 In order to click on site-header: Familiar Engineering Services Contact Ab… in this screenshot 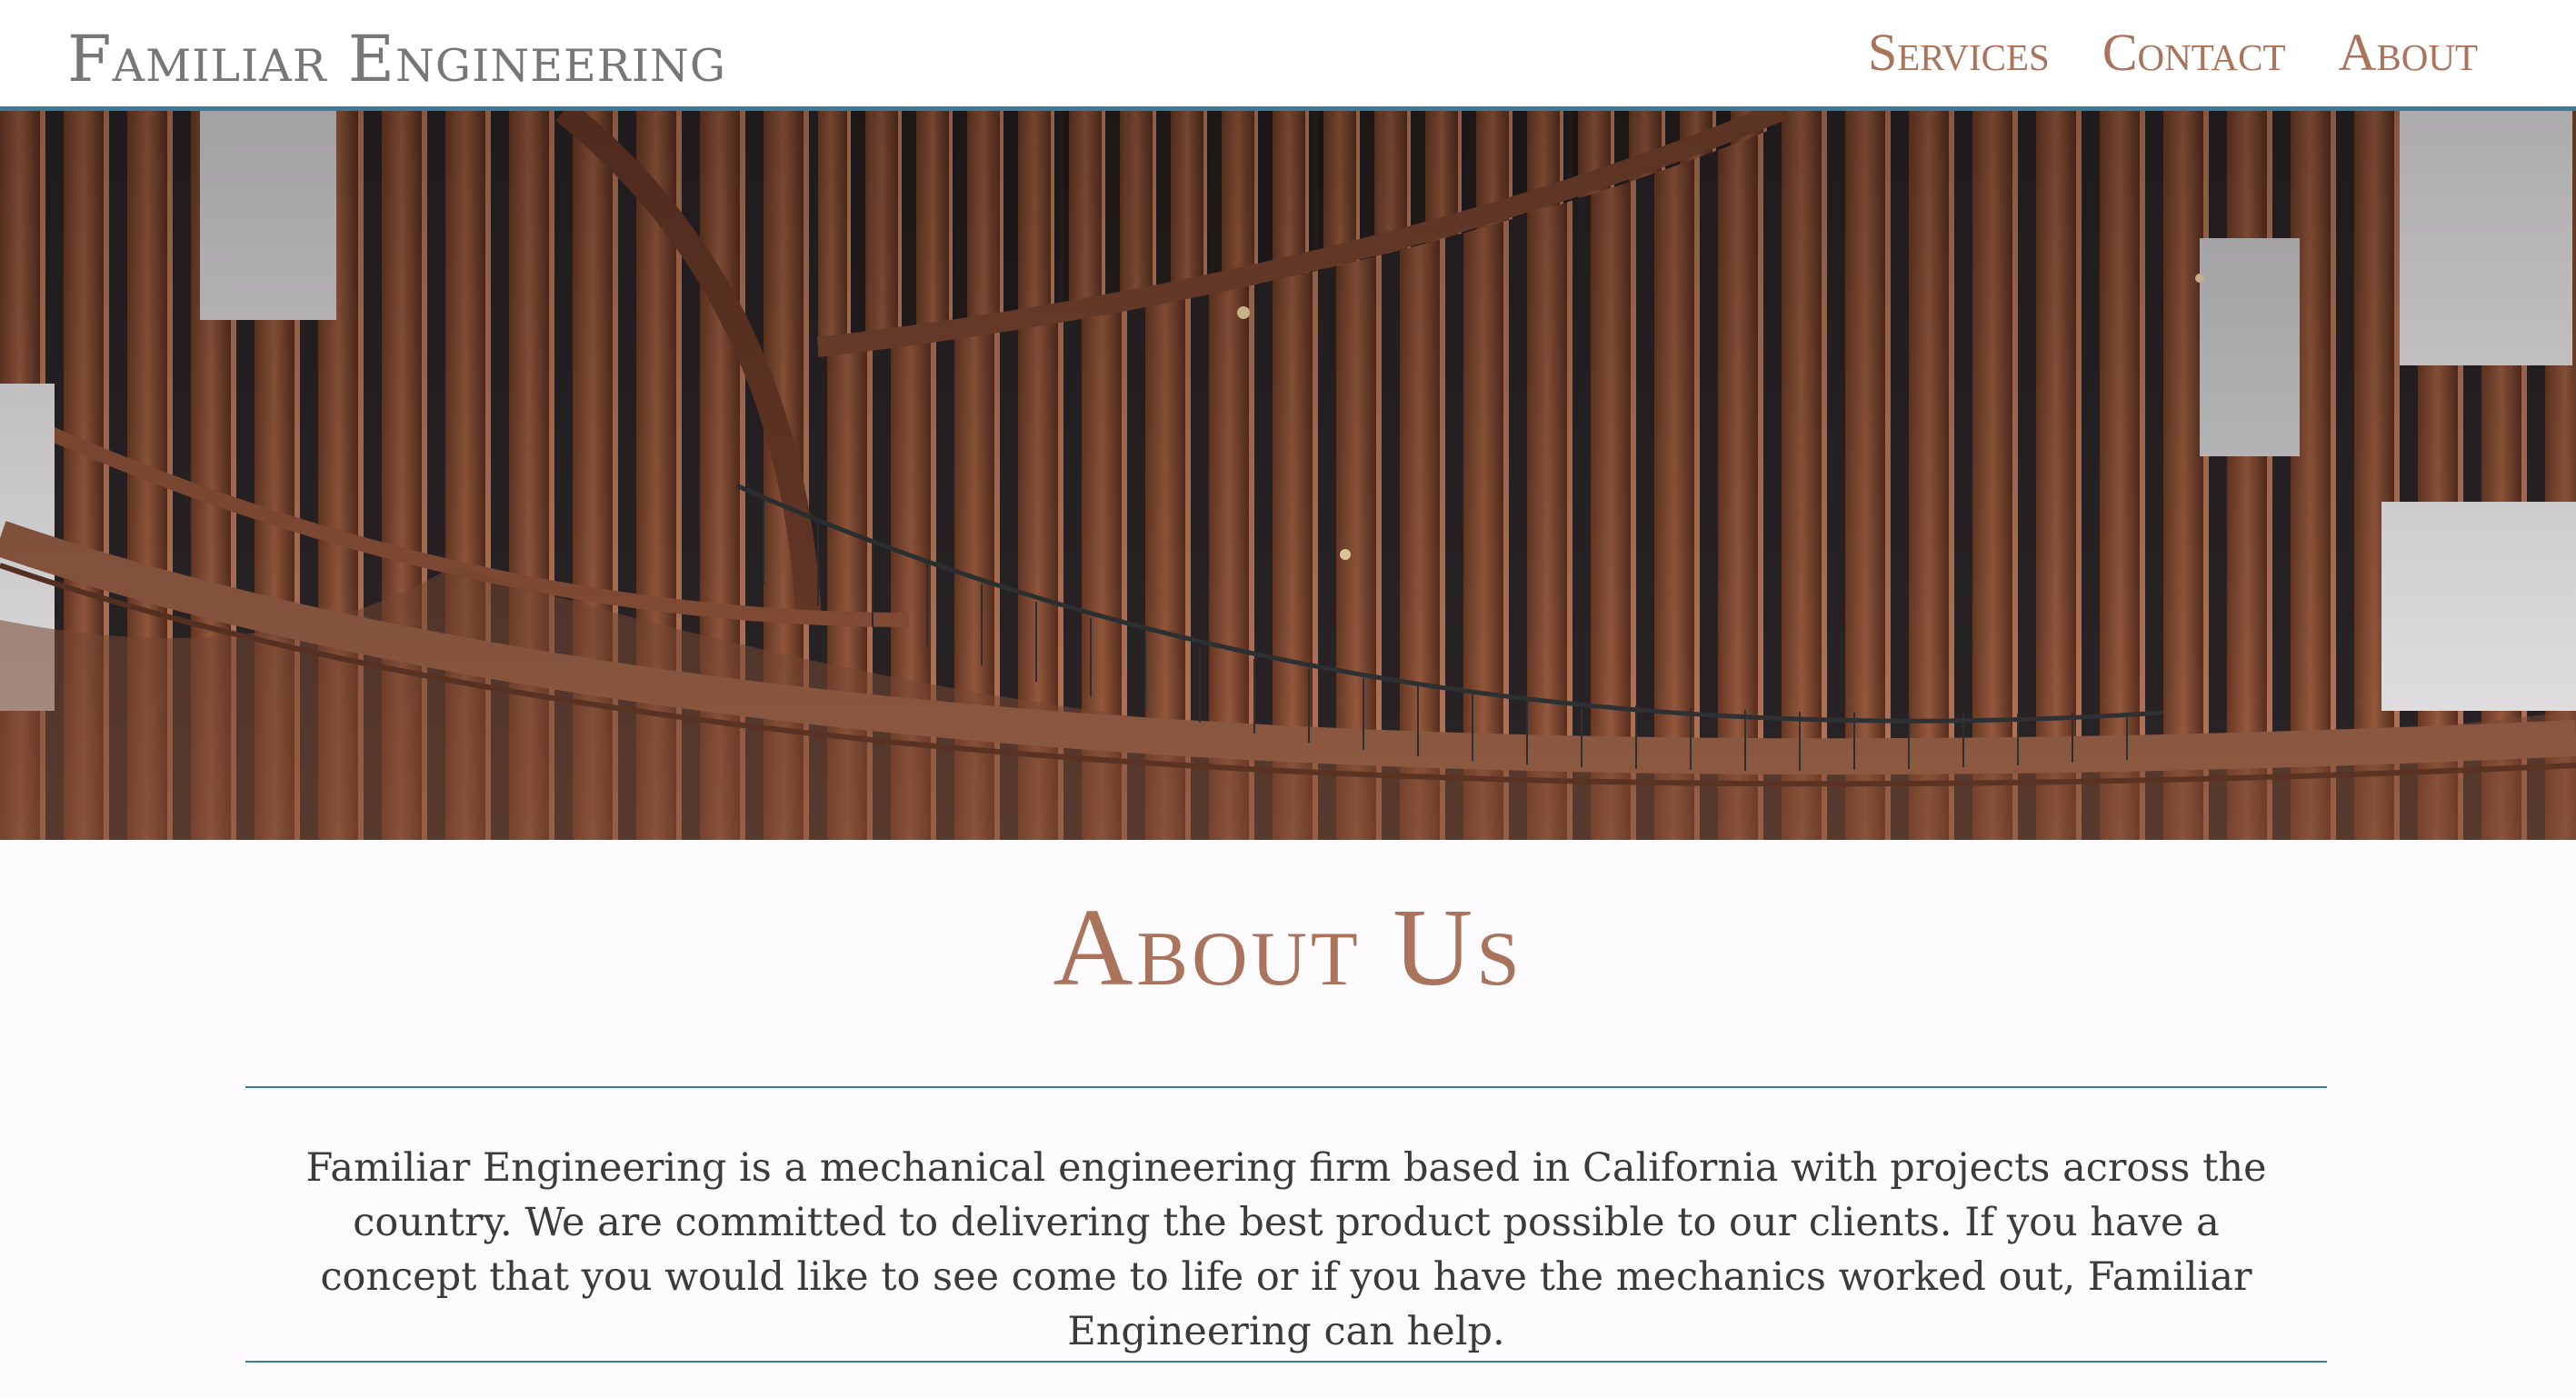, I will do `click(1288, 55)`.